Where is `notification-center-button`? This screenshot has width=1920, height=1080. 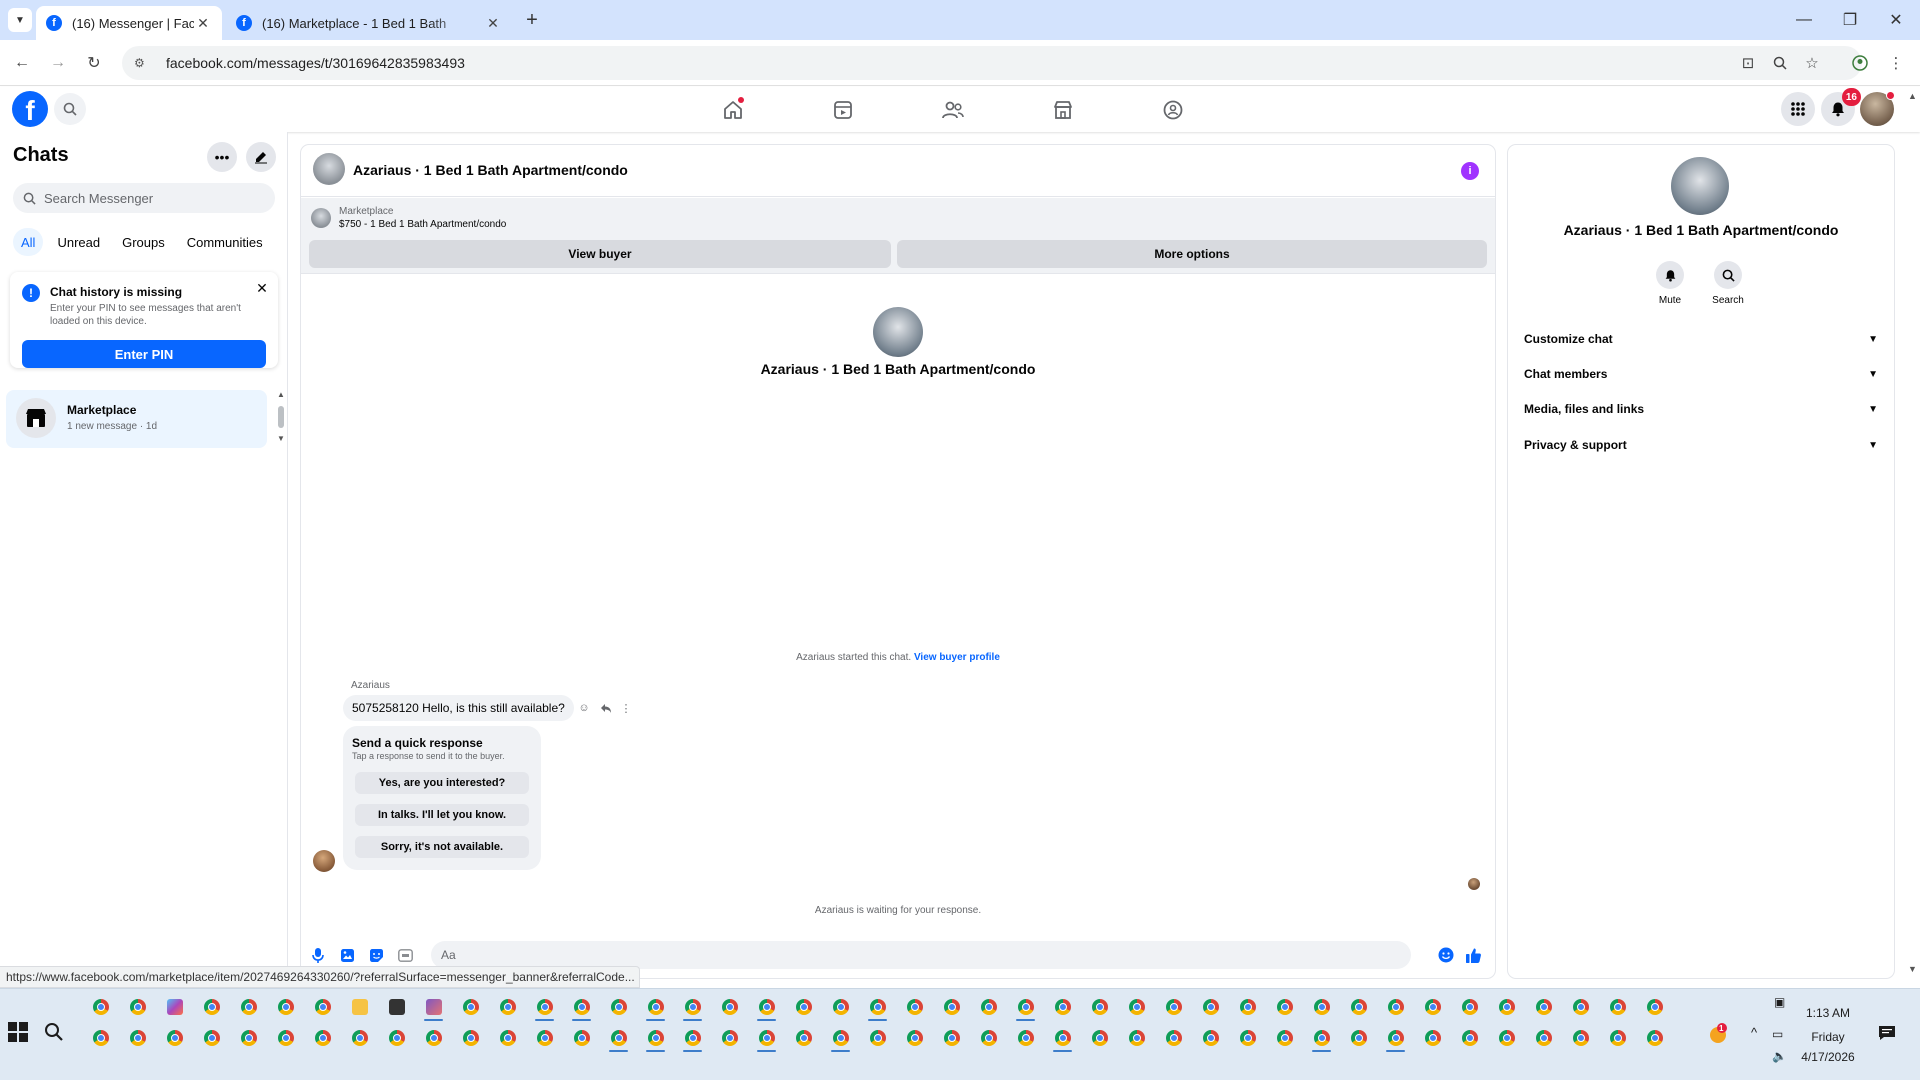
notification-center-button is located at coordinates (1887, 1034).